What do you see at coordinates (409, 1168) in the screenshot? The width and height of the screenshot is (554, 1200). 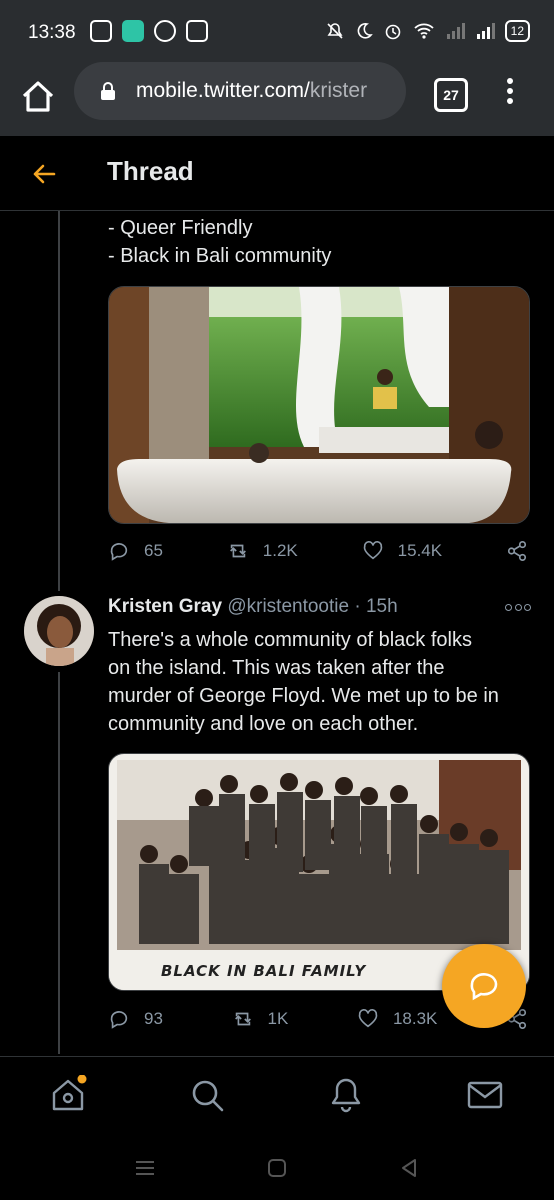 I see `system-back-icon` at bounding box center [409, 1168].